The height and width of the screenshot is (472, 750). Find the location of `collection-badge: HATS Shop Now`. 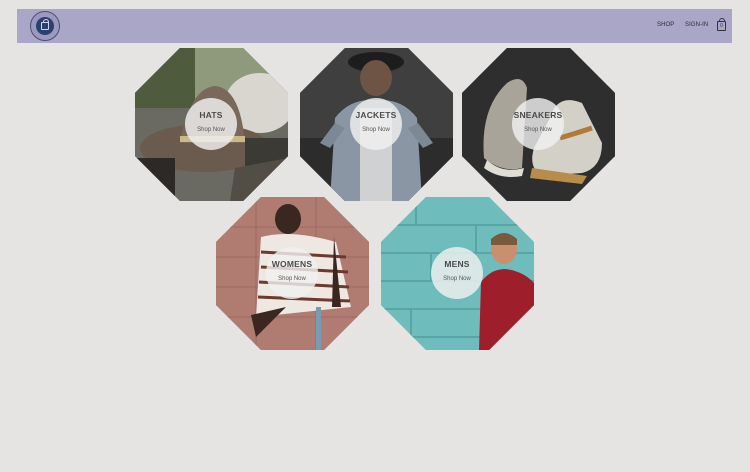

collection-badge: HATS Shop Now is located at coordinates (211, 124).